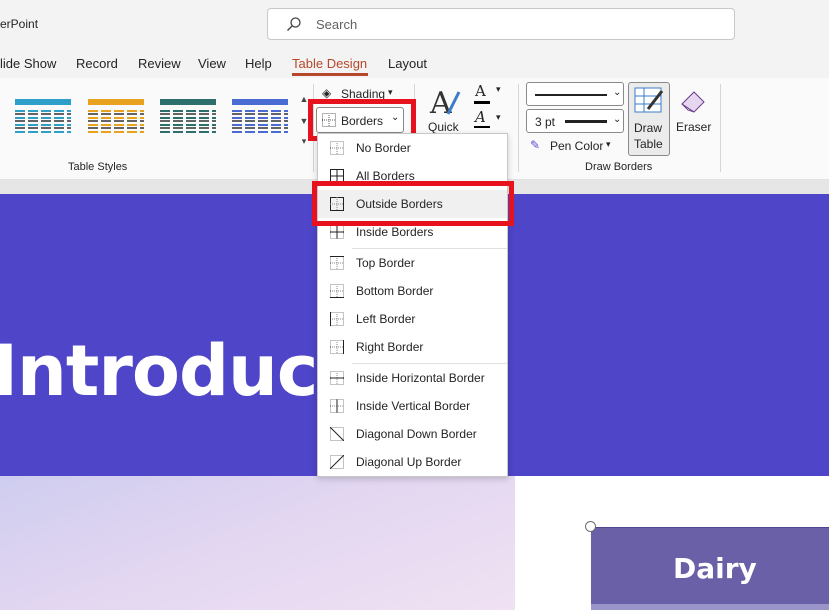 The height and width of the screenshot is (610, 829). I want to click on tab-help: Help, so click(258, 63).